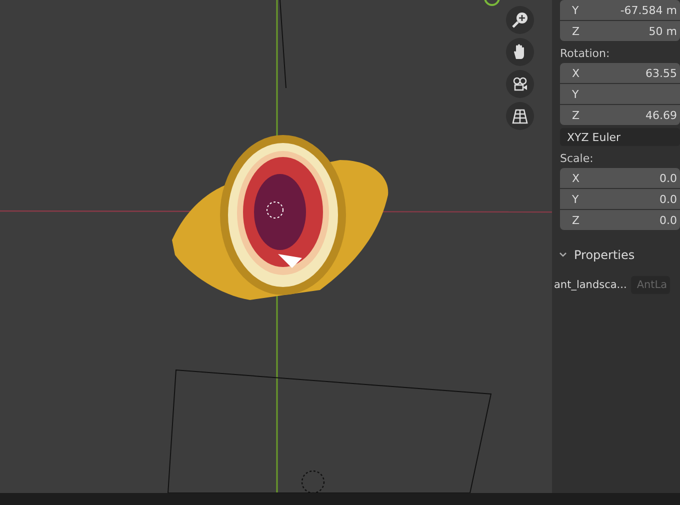 The image size is (680, 505). What do you see at coordinates (520, 52) in the screenshot?
I see `hand-icon` at bounding box center [520, 52].